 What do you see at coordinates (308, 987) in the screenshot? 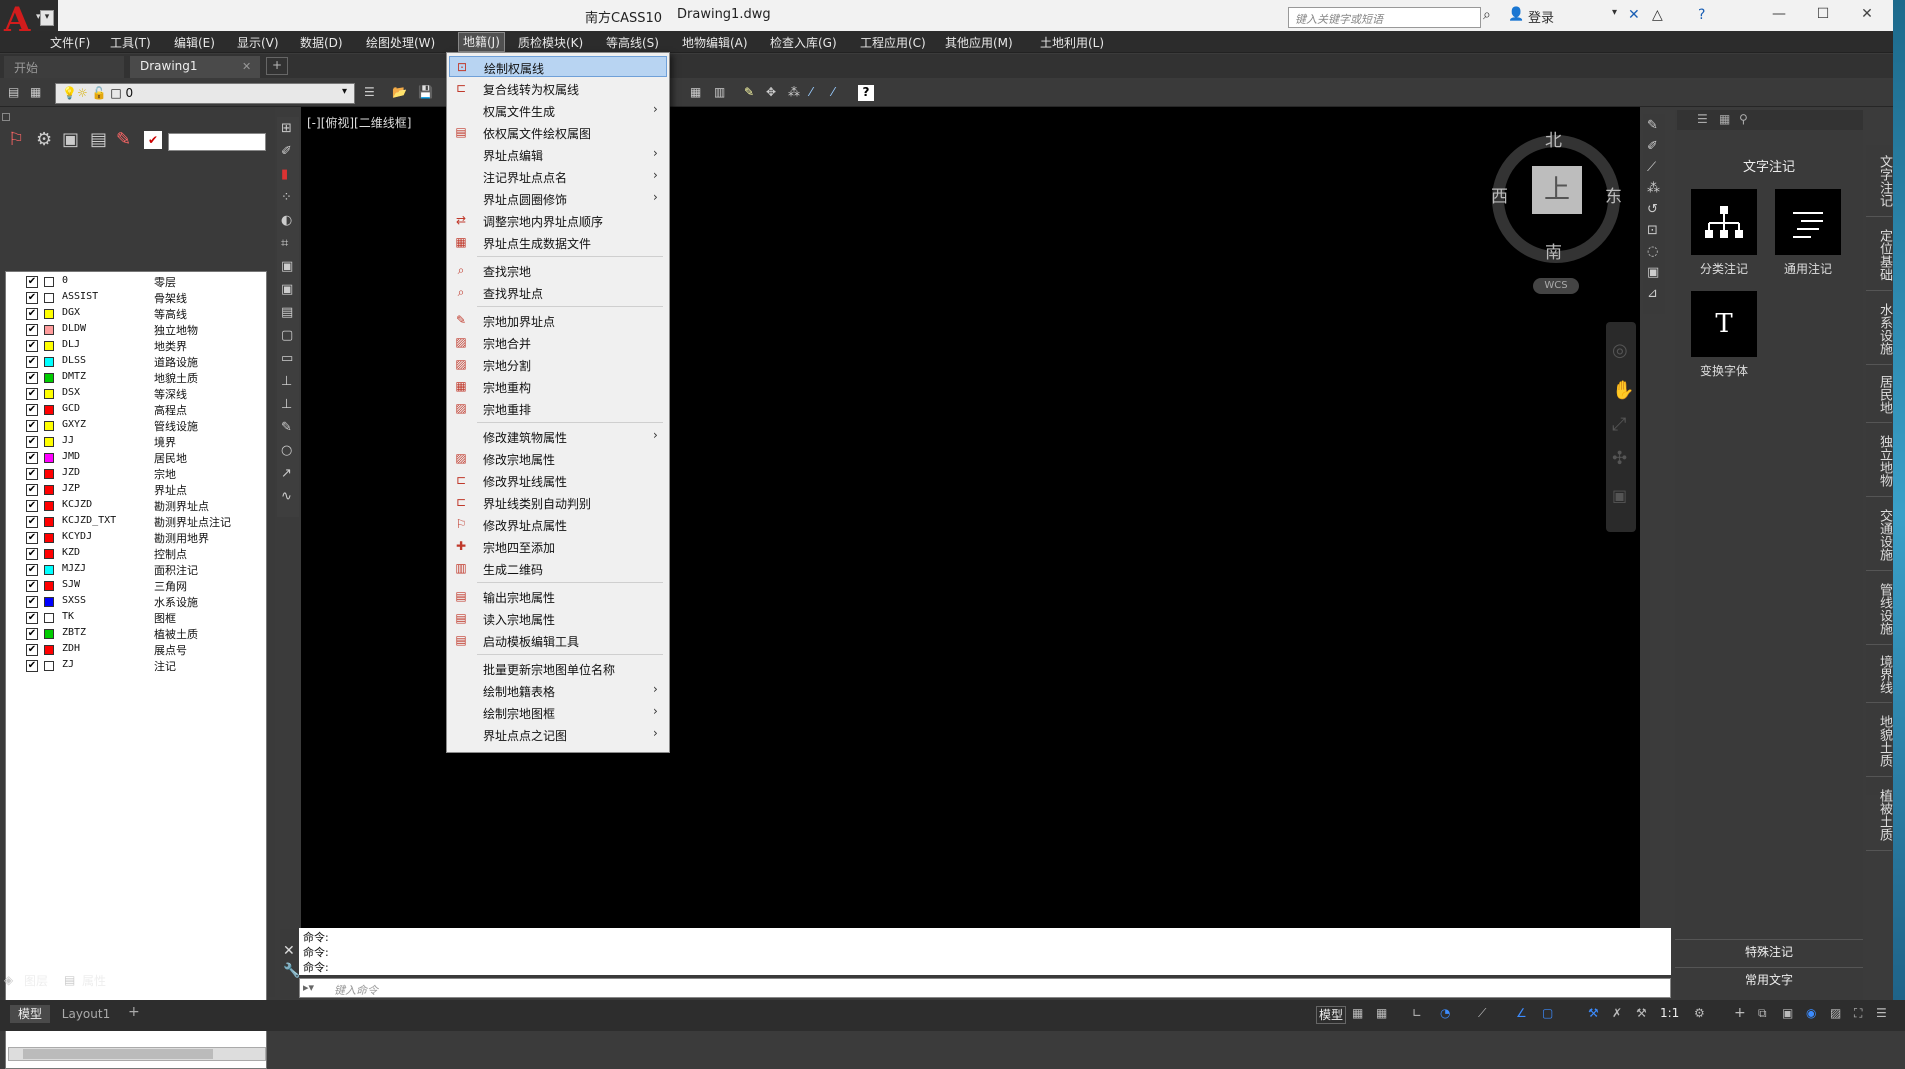
I see `command-prompt-icon: ▸▾` at bounding box center [308, 987].